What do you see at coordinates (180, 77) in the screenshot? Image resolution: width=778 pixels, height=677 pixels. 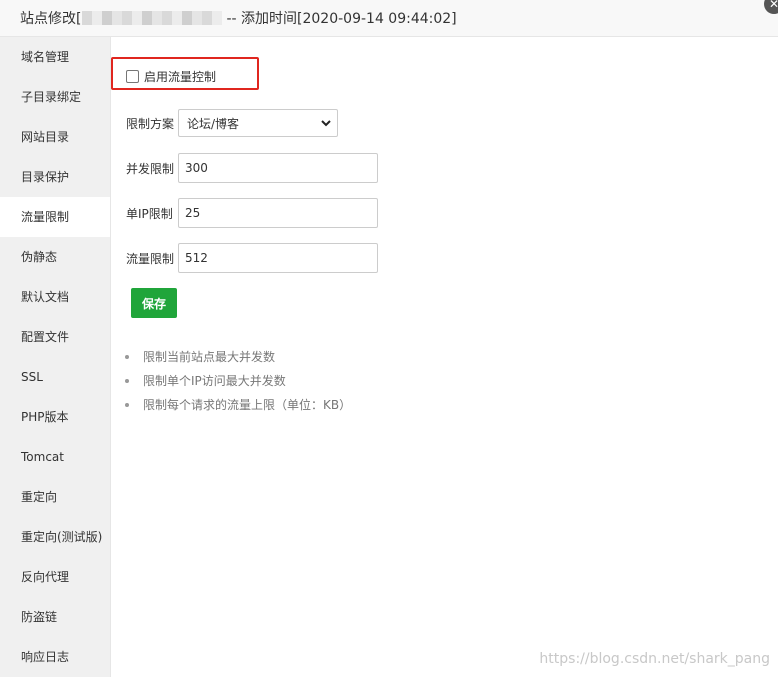 I see `enable-traffic-label: 启用流量控制` at bounding box center [180, 77].